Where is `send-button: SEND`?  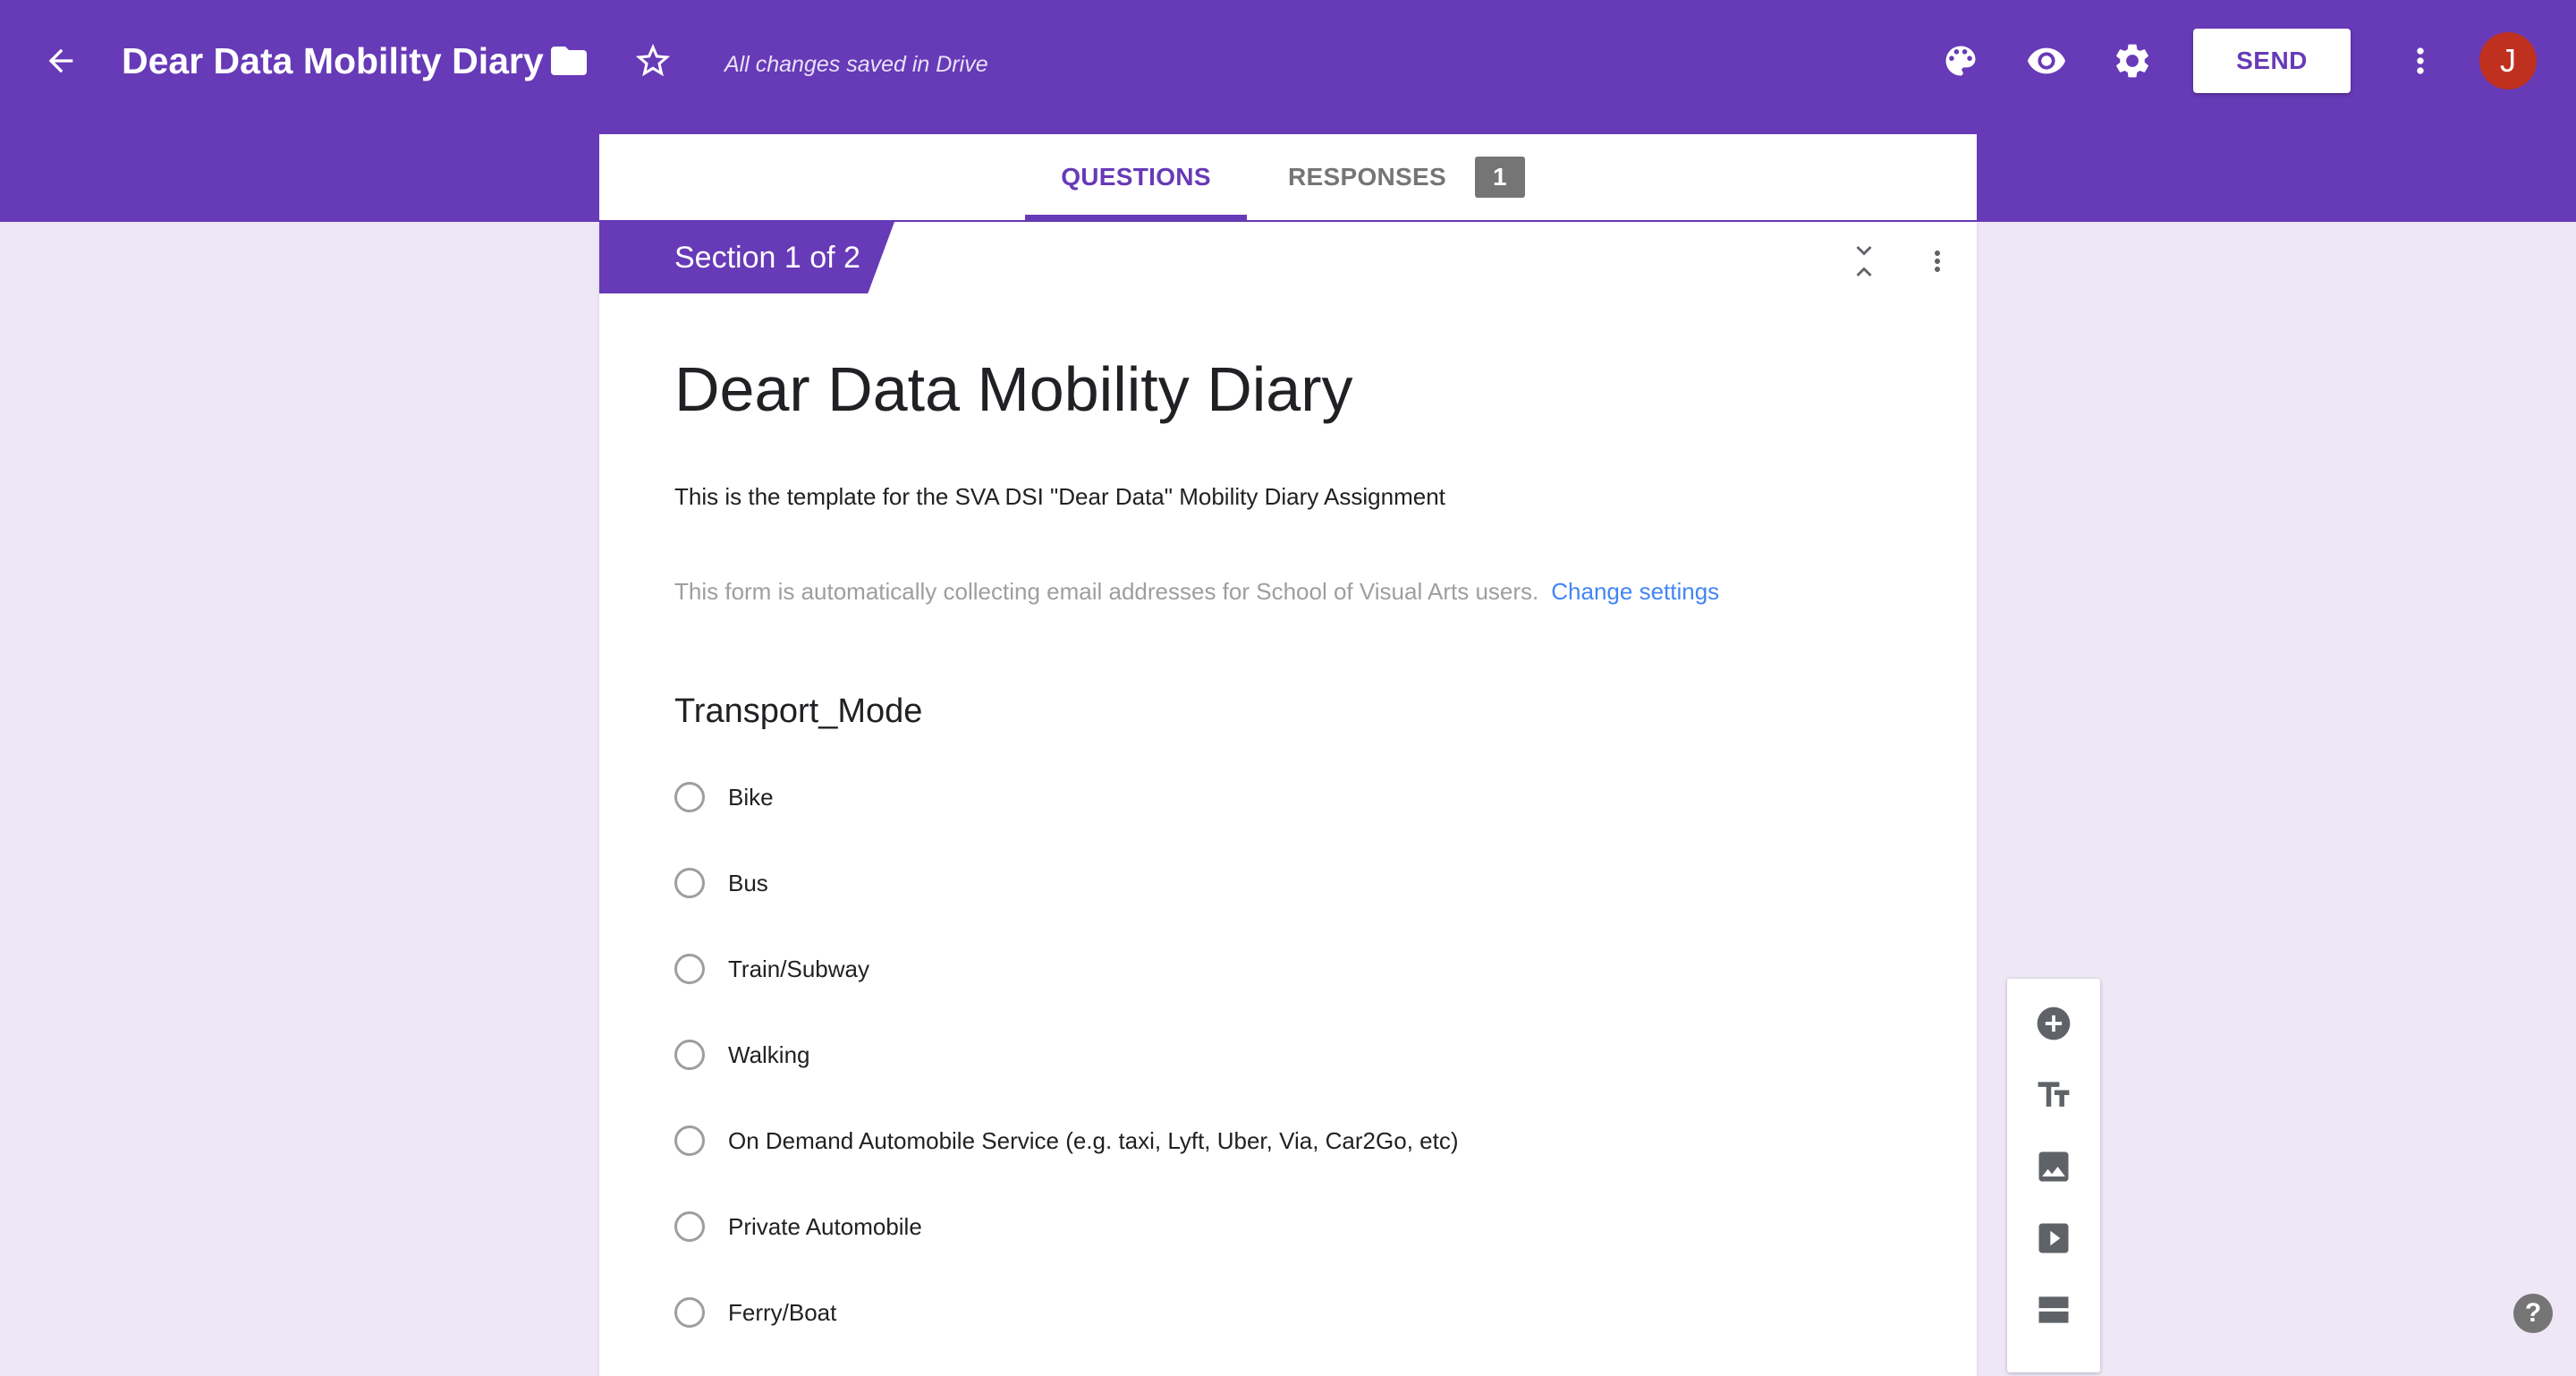 send-button: SEND is located at coordinates (2272, 61).